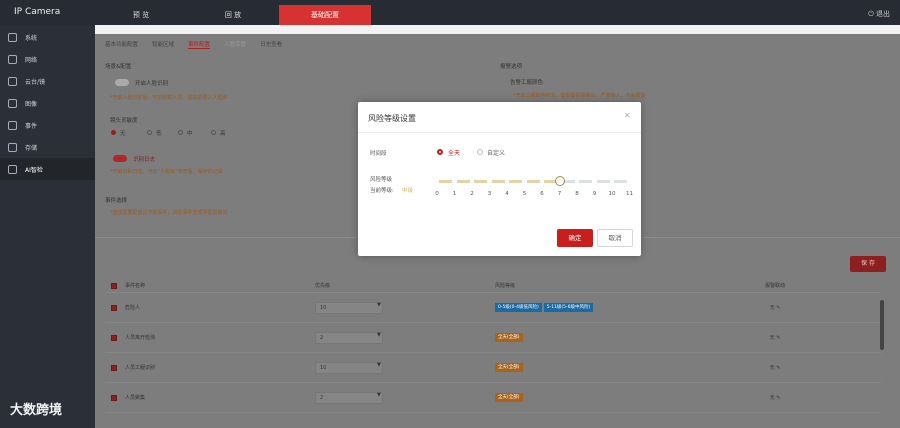 The image size is (900, 428). I want to click on sidebar-item-event: 事件, so click(47, 125).